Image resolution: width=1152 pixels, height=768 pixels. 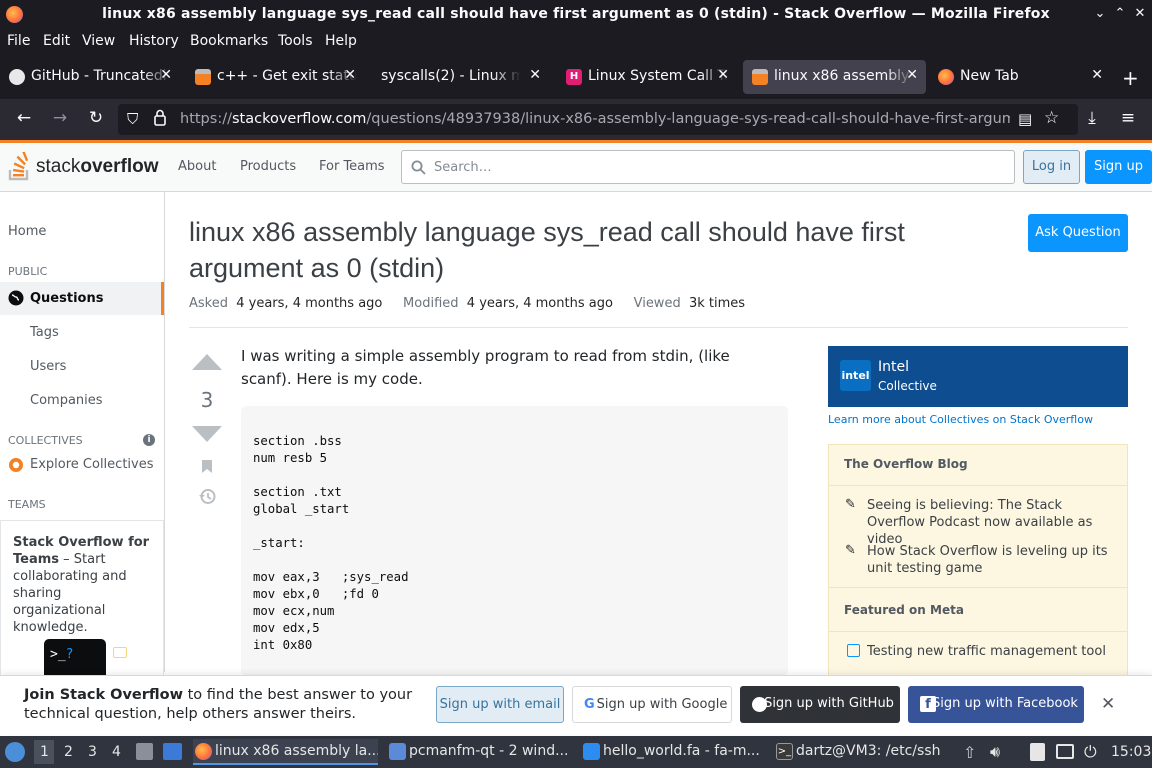 I want to click on sidebar-item-companies: Companies, so click(x=66, y=400).